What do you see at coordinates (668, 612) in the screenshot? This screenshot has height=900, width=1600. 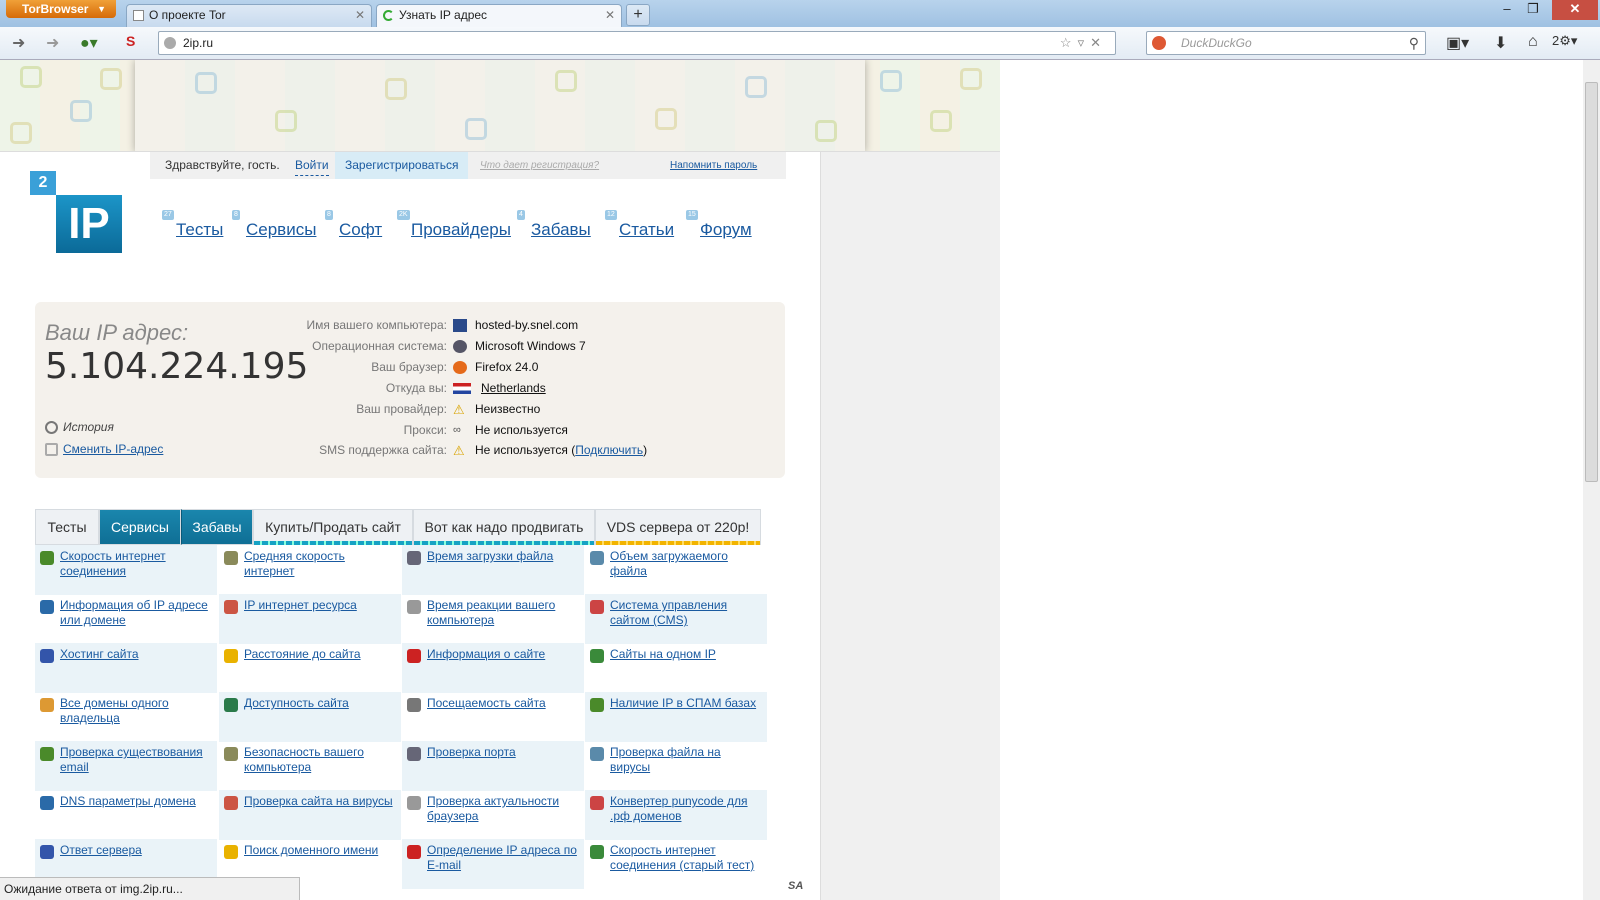 I see `service-link: Система управления сайтом (CMS)` at bounding box center [668, 612].